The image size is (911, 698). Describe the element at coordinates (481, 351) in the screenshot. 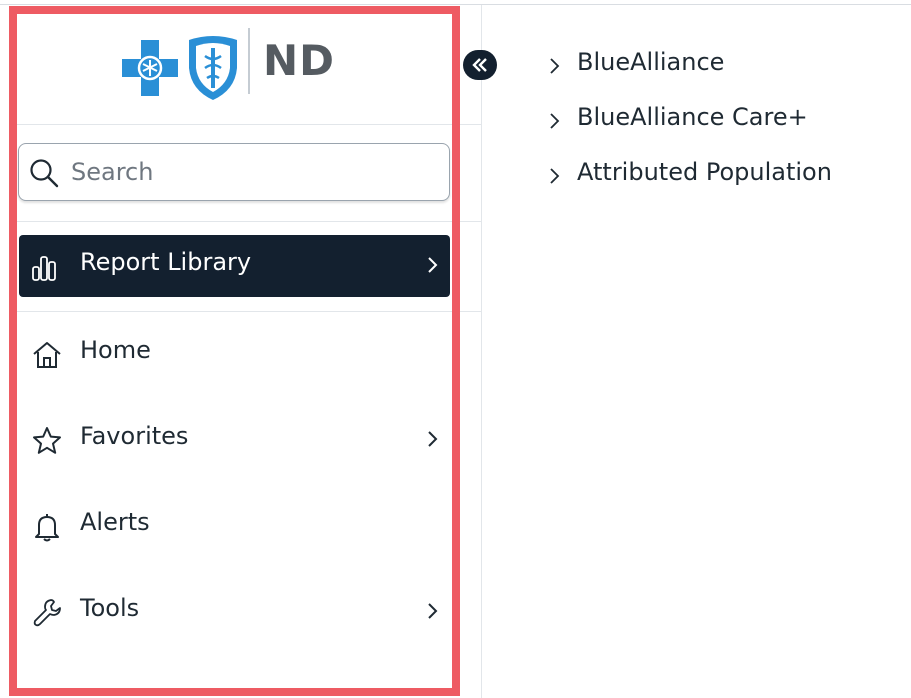

I see `panel-divider` at that location.